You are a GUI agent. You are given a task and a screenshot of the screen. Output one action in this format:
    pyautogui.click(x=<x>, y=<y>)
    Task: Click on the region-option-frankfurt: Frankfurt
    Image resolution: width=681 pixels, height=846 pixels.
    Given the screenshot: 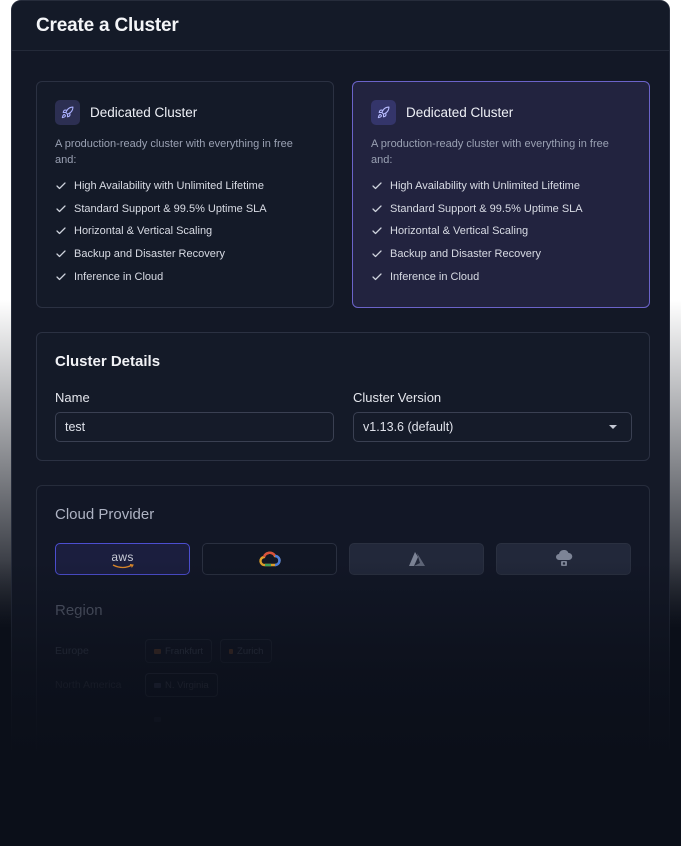 What is the action you would take?
    pyautogui.click(x=179, y=651)
    